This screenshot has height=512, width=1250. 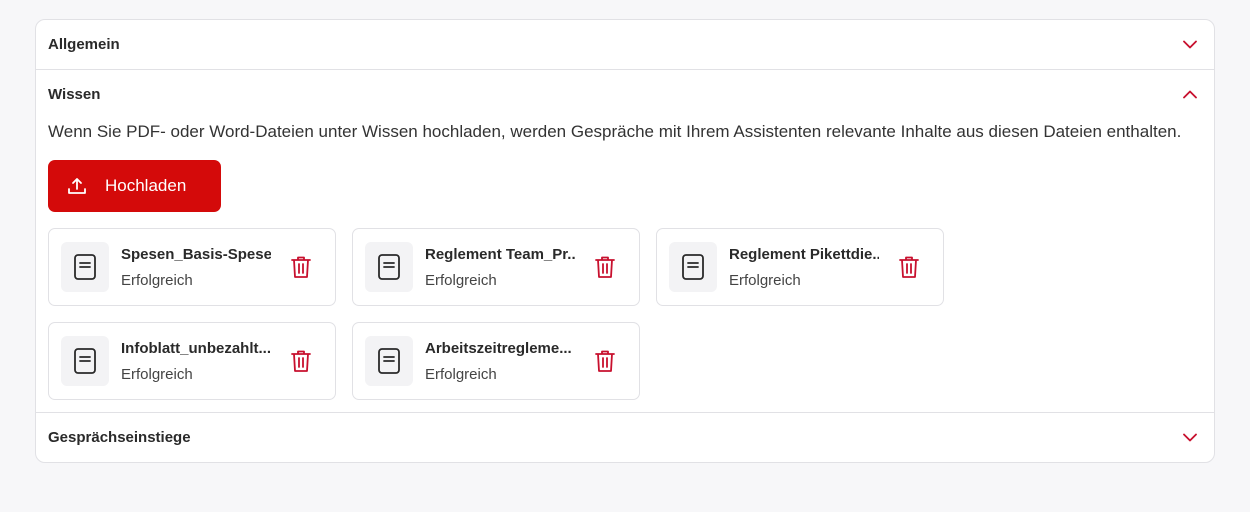 What do you see at coordinates (119, 437) in the screenshot?
I see `section-conversation-starters-title: Gesprächseinstiege` at bounding box center [119, 437].